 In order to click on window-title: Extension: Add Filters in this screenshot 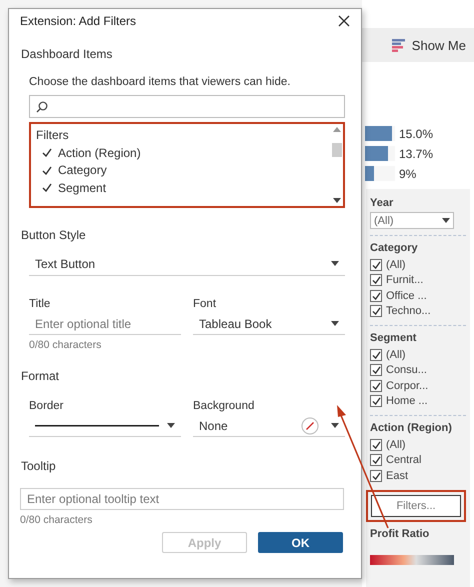, I will do `click(78, 21)`.